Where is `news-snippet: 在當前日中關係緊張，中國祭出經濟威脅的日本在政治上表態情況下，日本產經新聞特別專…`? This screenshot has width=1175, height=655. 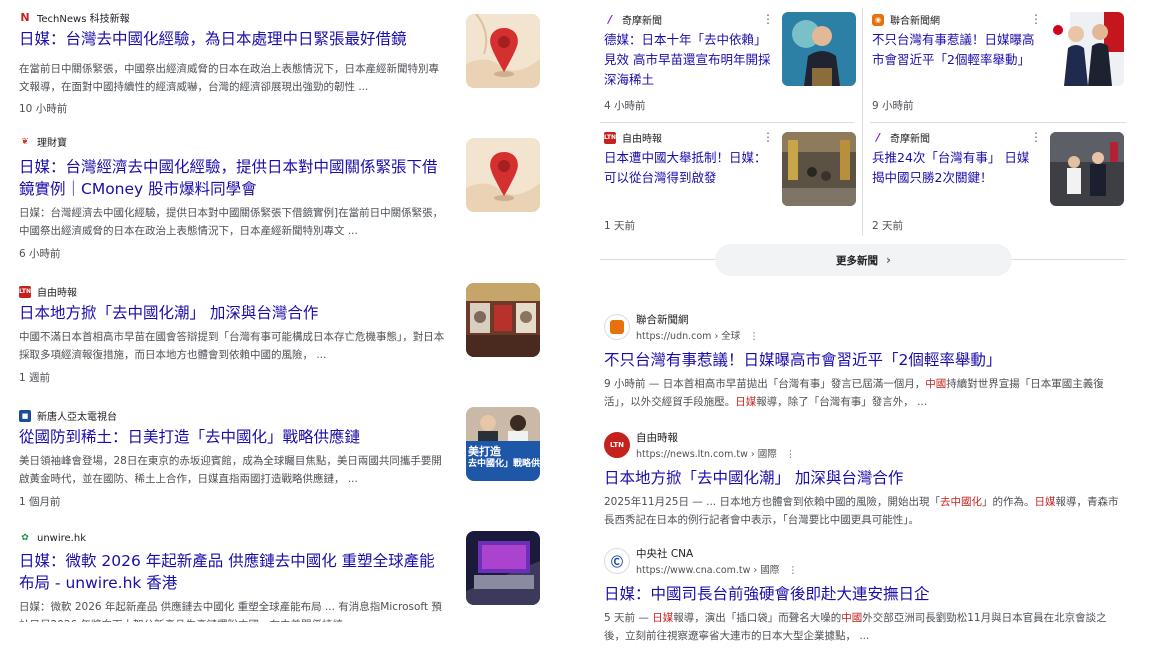 news-snippet: 在當前日中關係緊張，中國祭出經濟威脅的日本在政治上表態情況下，日本產經新聞特別專… is located at coordinates (229, 78).